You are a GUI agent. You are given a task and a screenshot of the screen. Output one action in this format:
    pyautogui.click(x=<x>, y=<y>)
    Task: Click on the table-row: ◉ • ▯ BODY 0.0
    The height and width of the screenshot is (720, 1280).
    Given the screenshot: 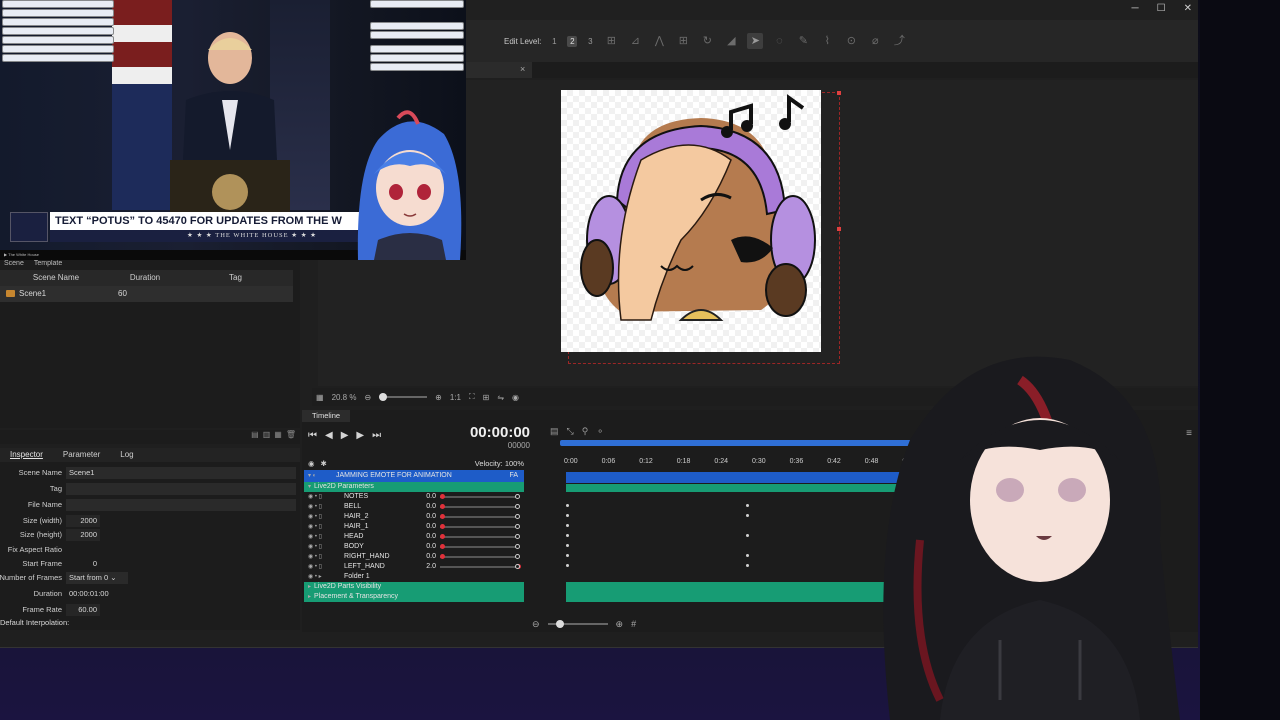 What is the action you would take?
    pyautogui.click(x=414, y=547)
    